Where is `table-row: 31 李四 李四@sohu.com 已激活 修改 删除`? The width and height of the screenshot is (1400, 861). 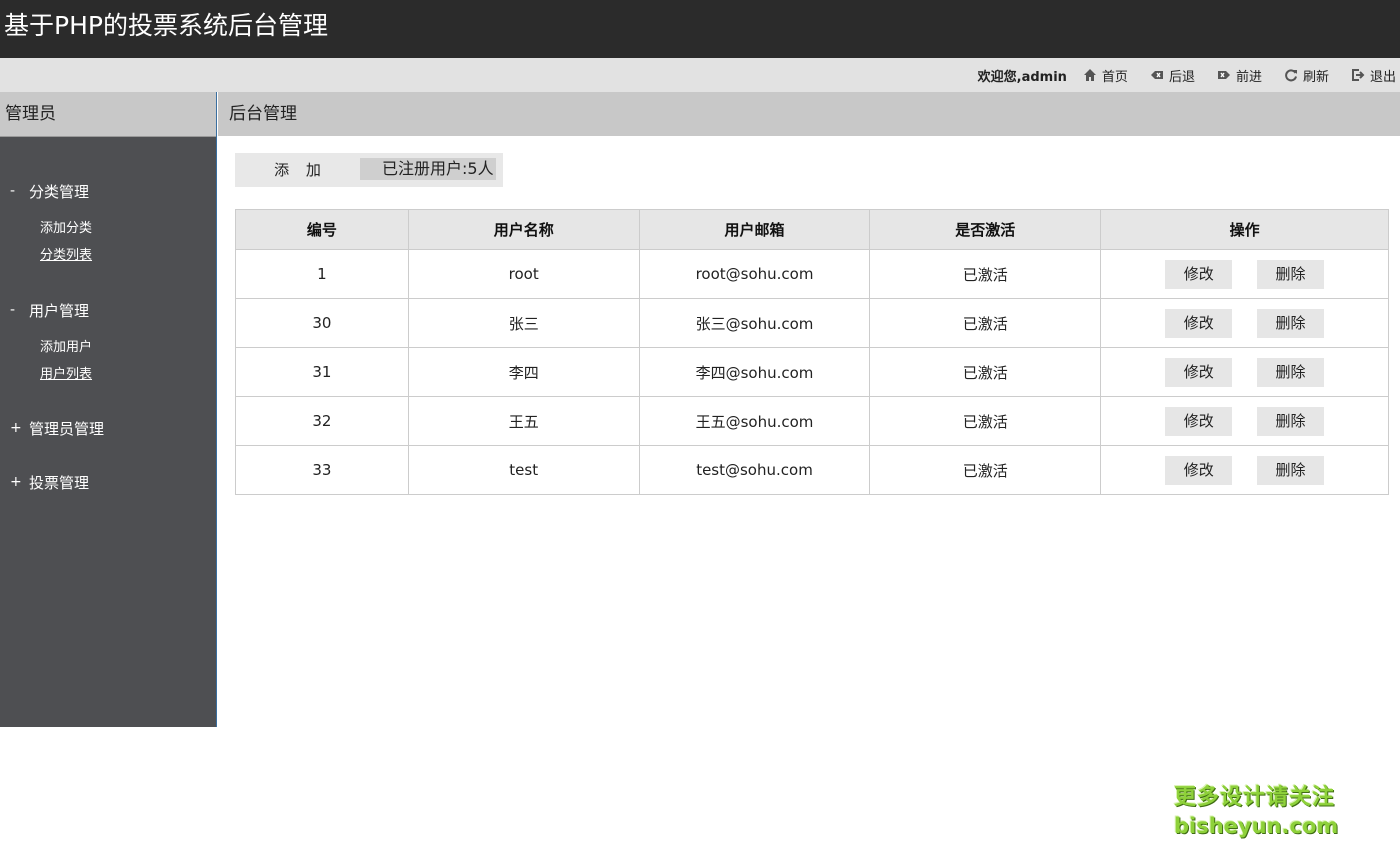 table-row: 31 李四 李四@sohu.com 已激活 修改 删除 is located at coordinates (812, 372).